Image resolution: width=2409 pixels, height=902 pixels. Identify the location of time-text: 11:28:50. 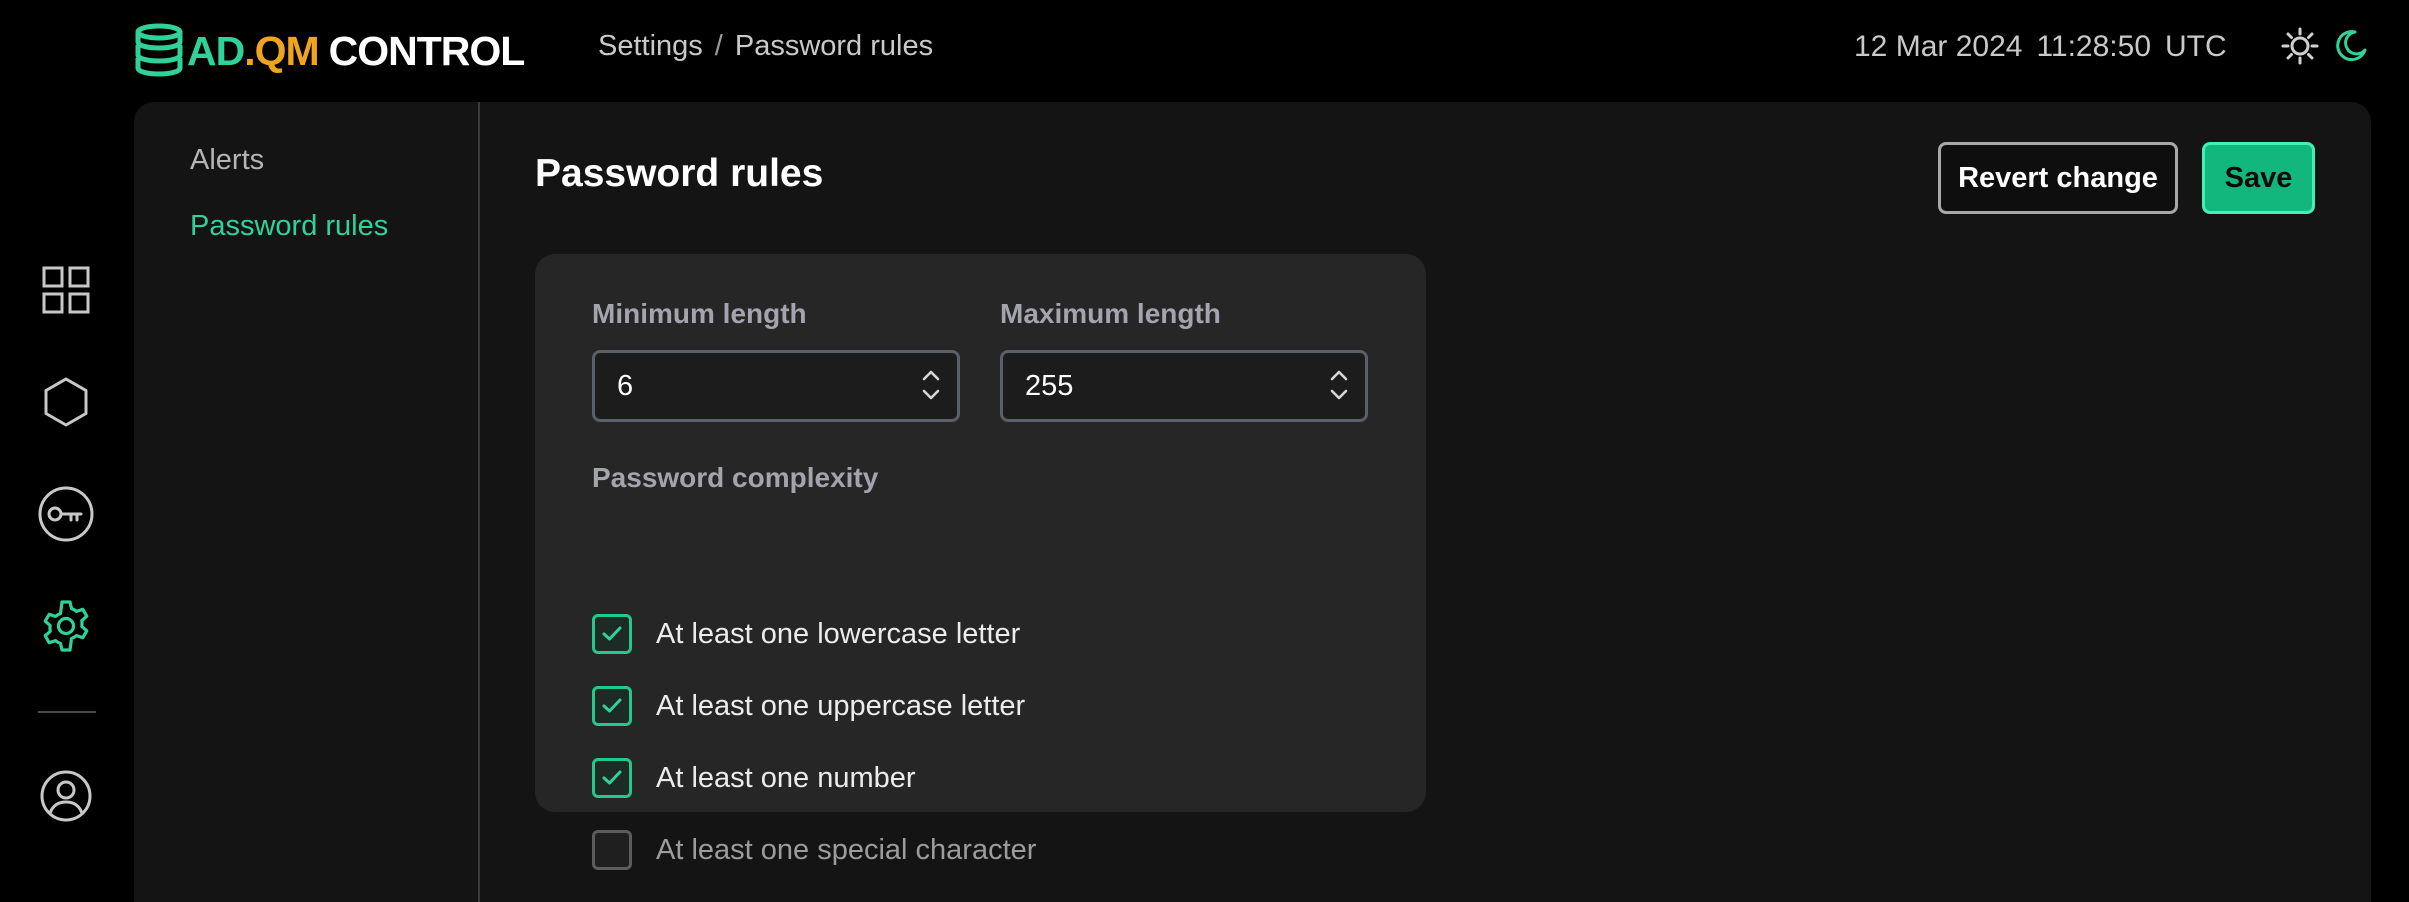
(2094, 46).